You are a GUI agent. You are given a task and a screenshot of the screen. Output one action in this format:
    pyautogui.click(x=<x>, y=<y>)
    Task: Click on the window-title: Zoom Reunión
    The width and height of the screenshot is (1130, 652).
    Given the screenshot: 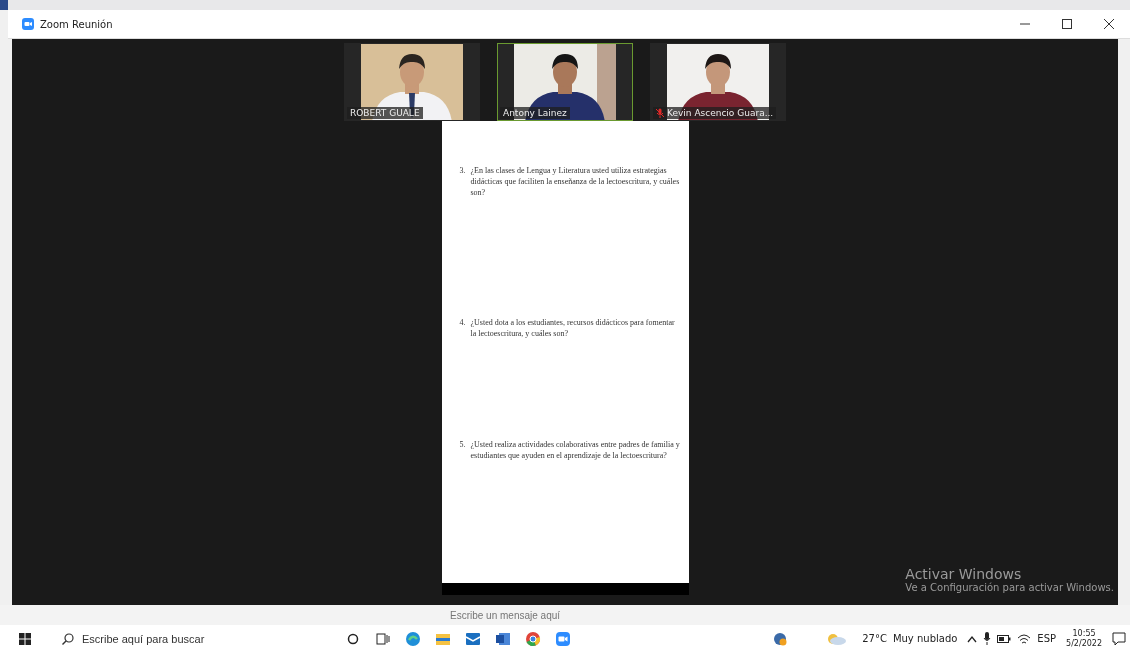 What is the action you would take?
    pyautogui.click(x=76, y=24)
    